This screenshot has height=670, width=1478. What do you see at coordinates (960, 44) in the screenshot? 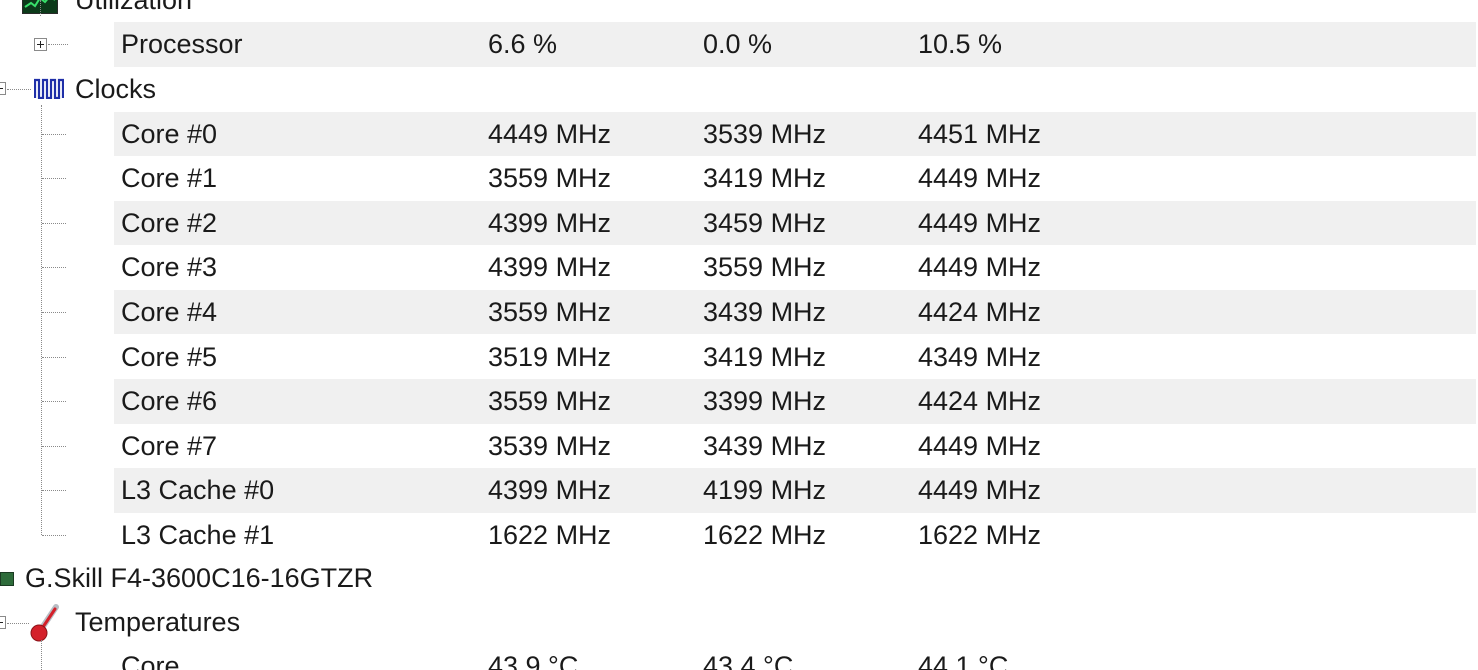
I see `sensor-value-max: 10.5 %` at bounding box center [960, 44].